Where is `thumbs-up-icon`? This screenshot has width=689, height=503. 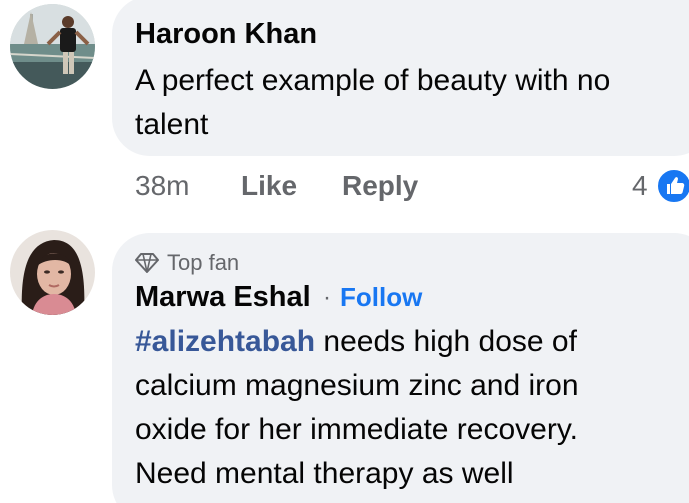
thumbs-up-icon is located at coordinates (672, 186).